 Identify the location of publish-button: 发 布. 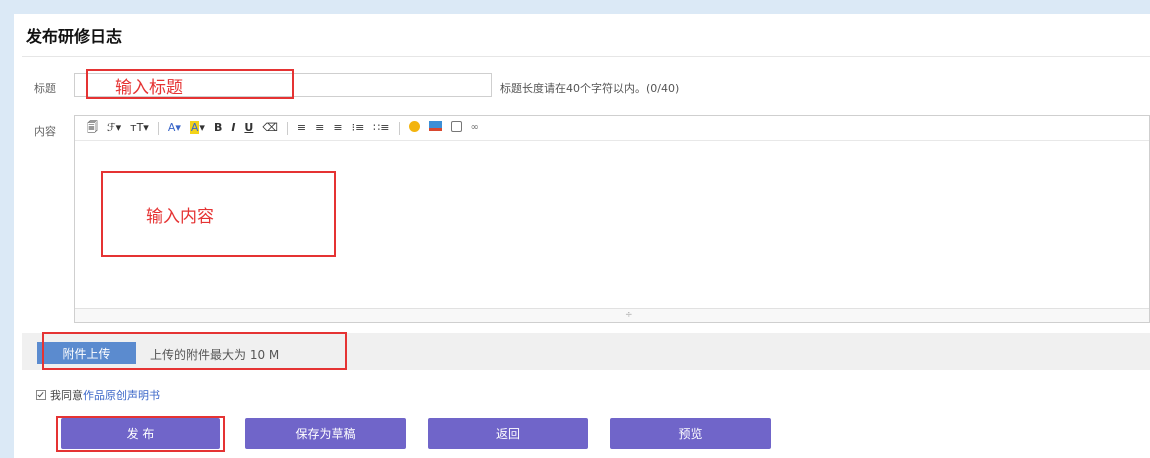
(140, 433).